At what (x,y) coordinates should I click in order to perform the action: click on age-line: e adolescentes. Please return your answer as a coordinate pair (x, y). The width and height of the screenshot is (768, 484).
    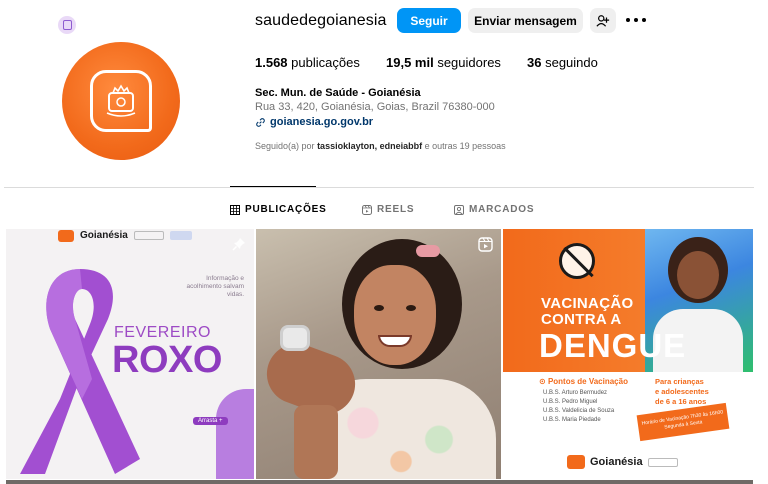
    Looking at the image, I should click on (682, 391).